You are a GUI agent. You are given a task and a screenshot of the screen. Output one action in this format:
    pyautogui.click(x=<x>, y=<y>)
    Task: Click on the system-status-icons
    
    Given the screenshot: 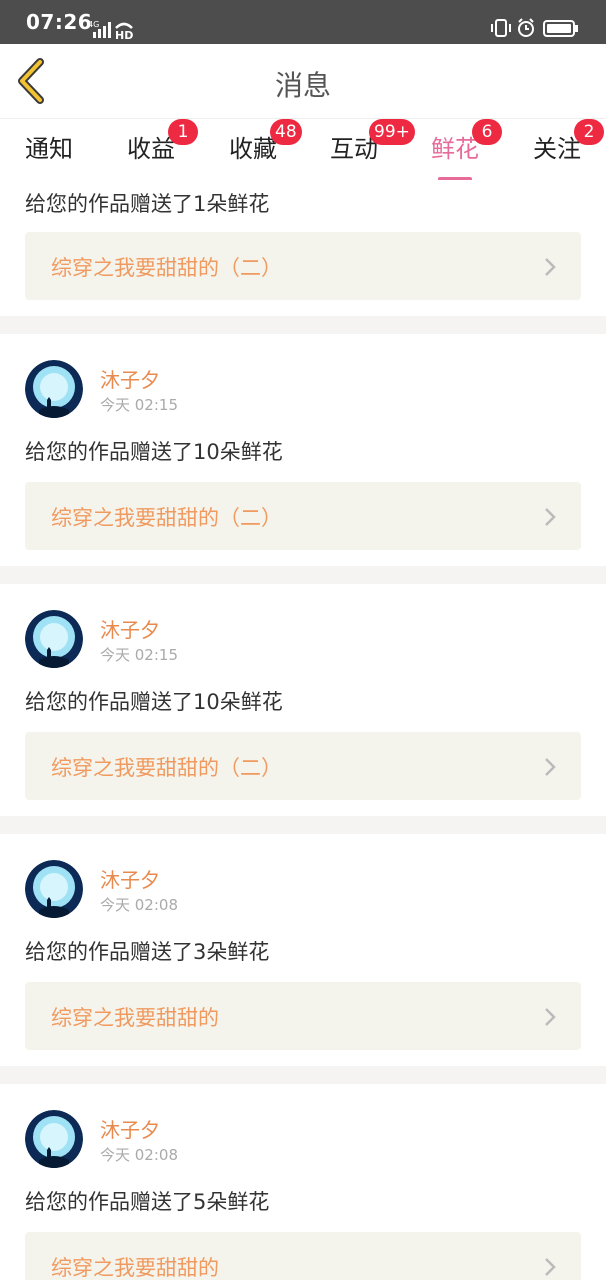 What is the action you would take?
    pyautogui.click(x=534, y=27)
    